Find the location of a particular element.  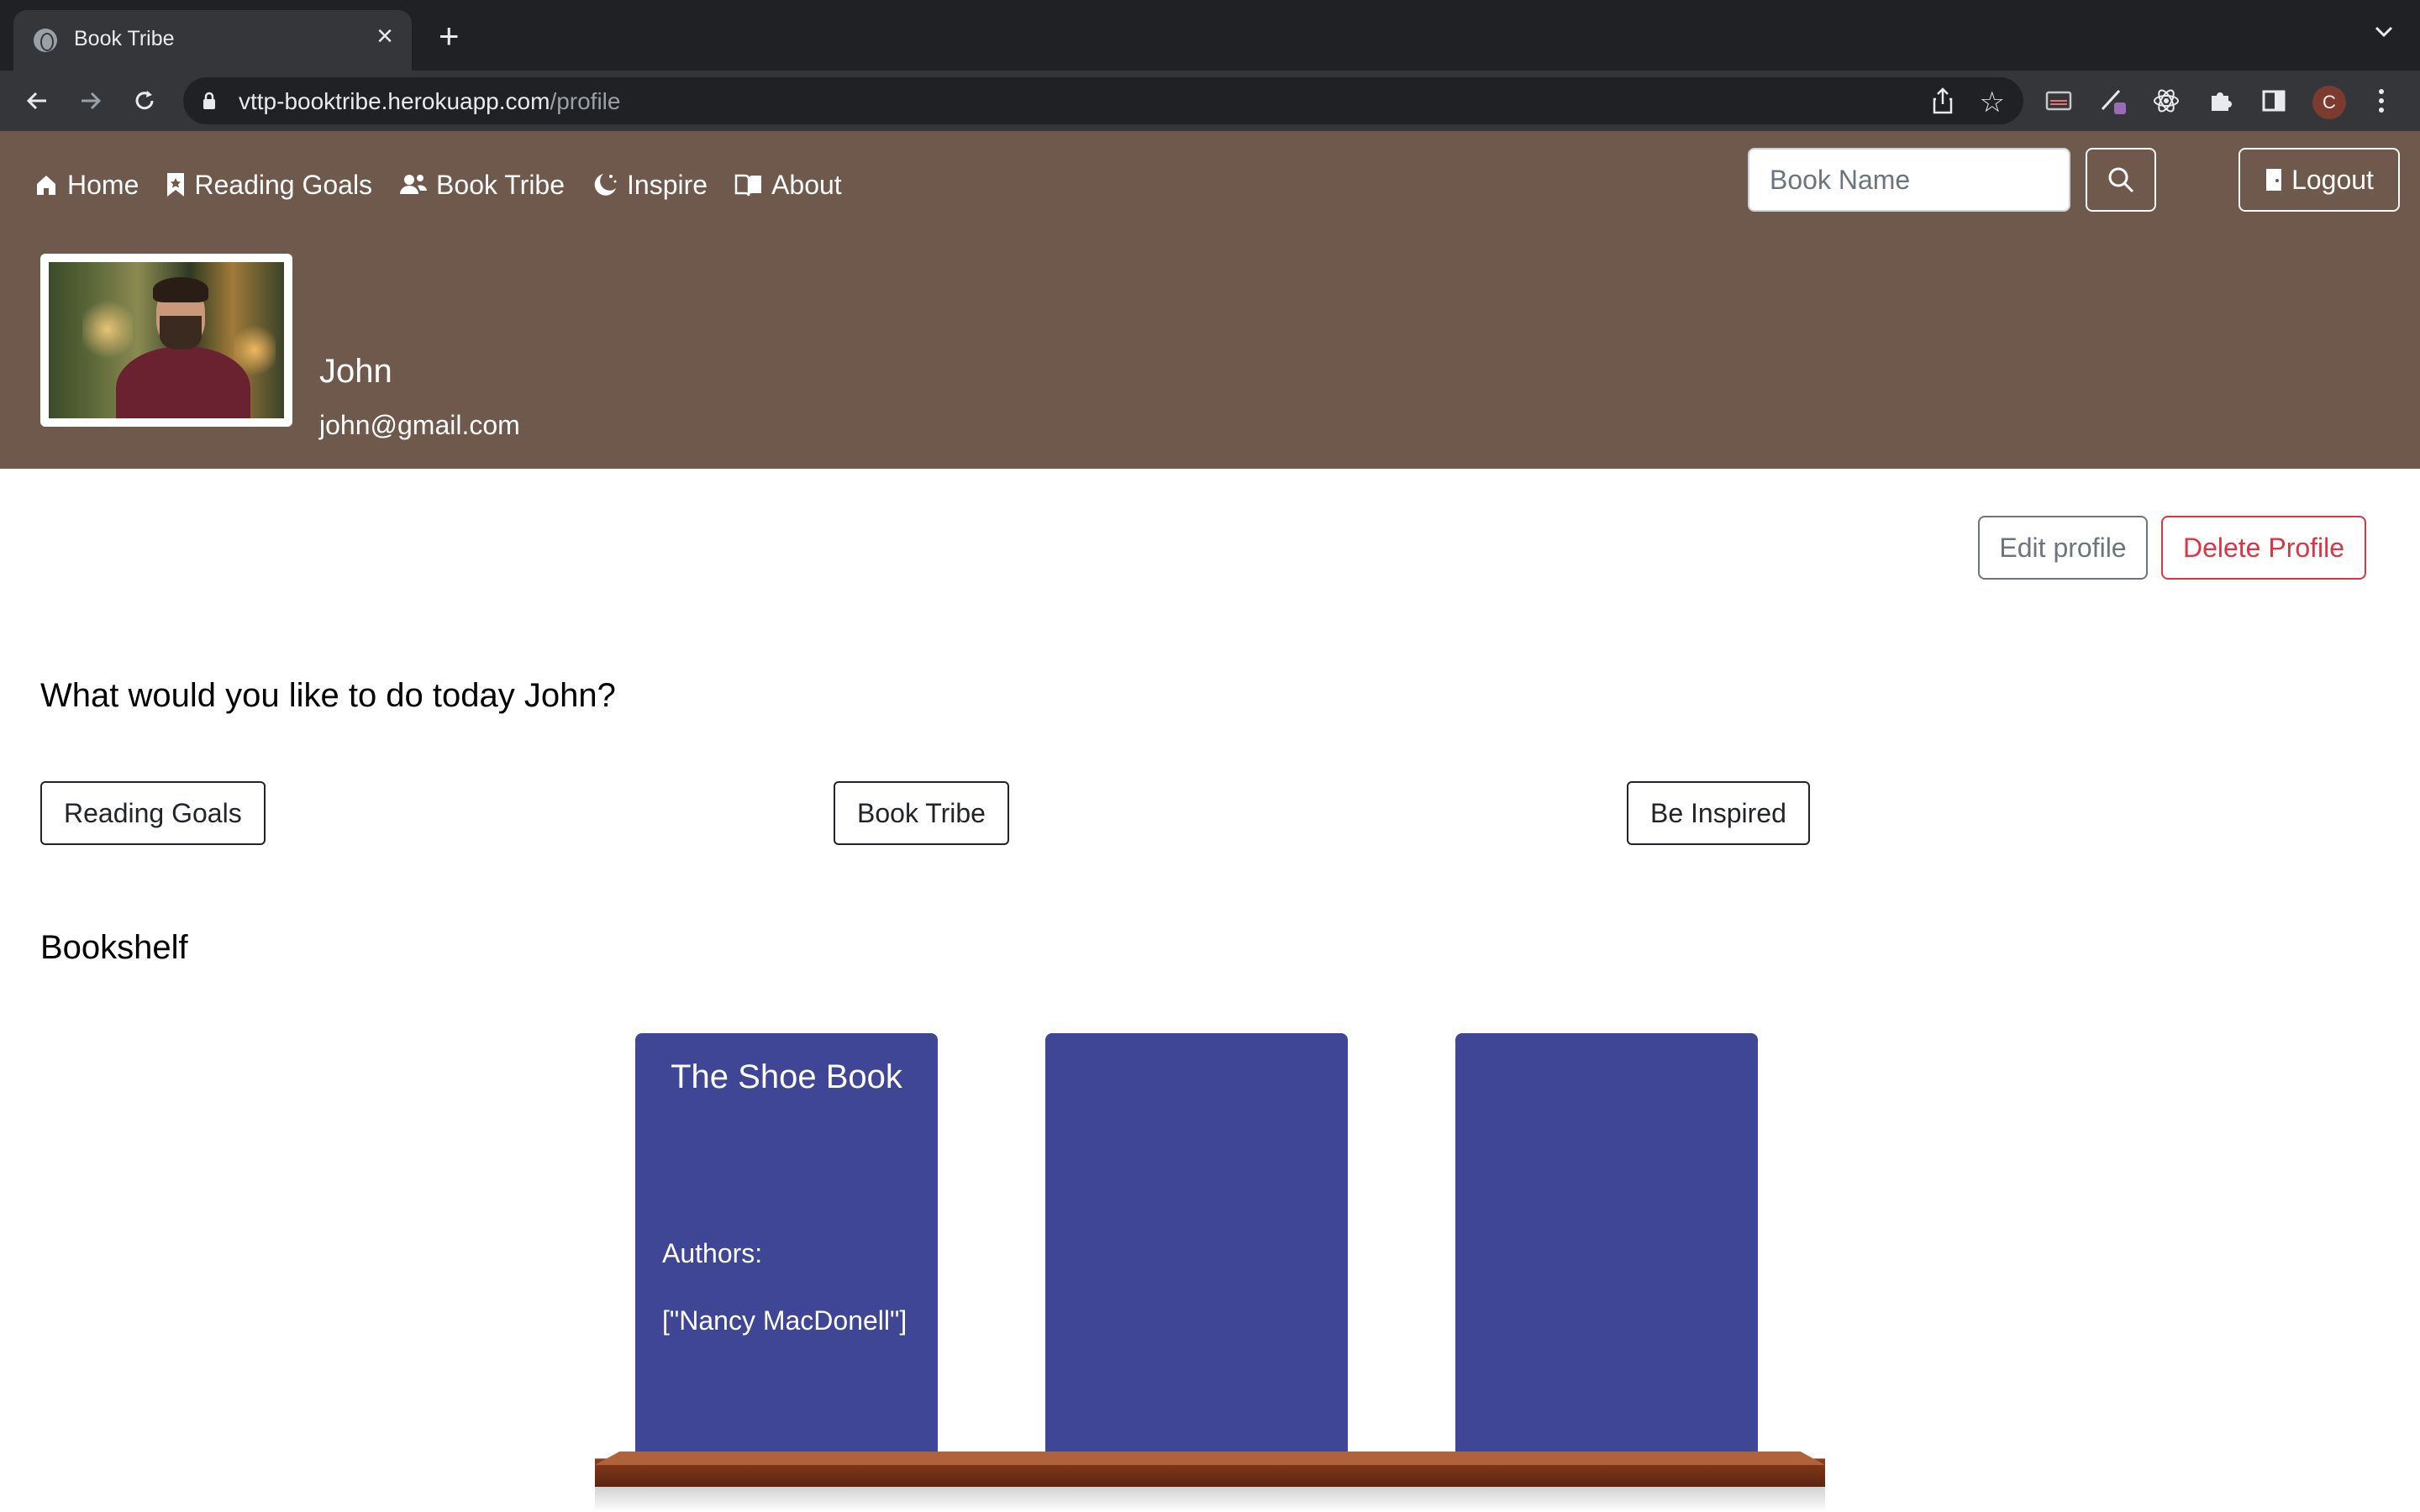

wooden-shelf-top is located at coordinates (1210, 1458).